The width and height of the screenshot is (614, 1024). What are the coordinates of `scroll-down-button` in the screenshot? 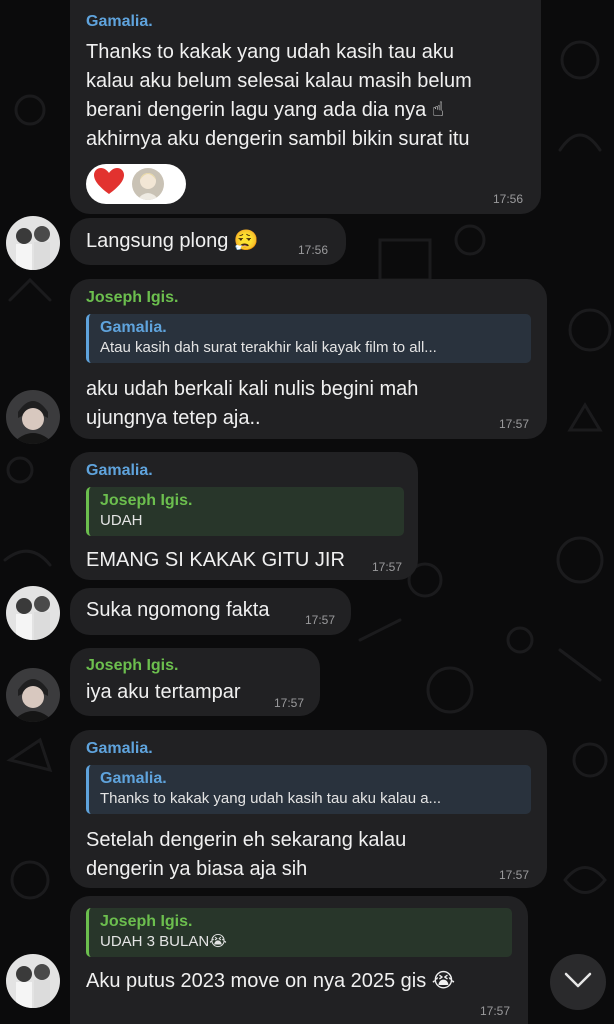 It's located at (578, 982).